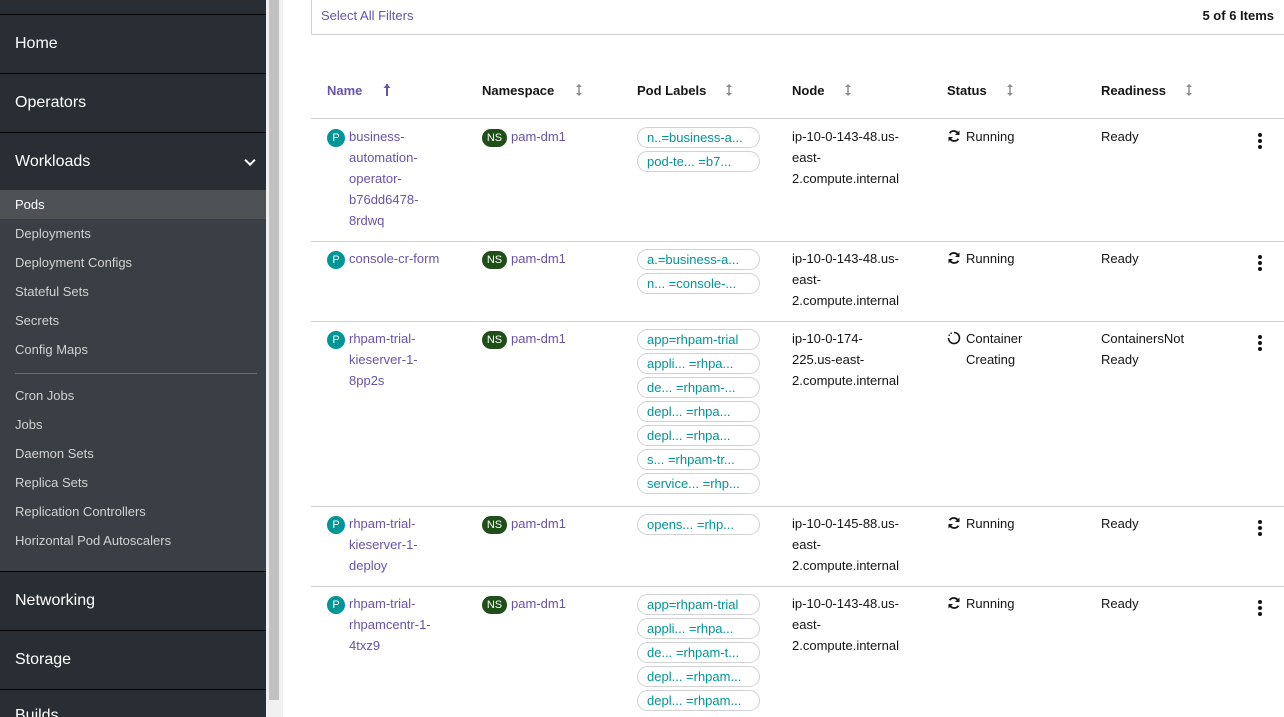 Image resolution: width=1284 pixels, height=717 pixels. I want to click on sidebar-item-deployment-configs: Deployment Configs, so click(133, 262).